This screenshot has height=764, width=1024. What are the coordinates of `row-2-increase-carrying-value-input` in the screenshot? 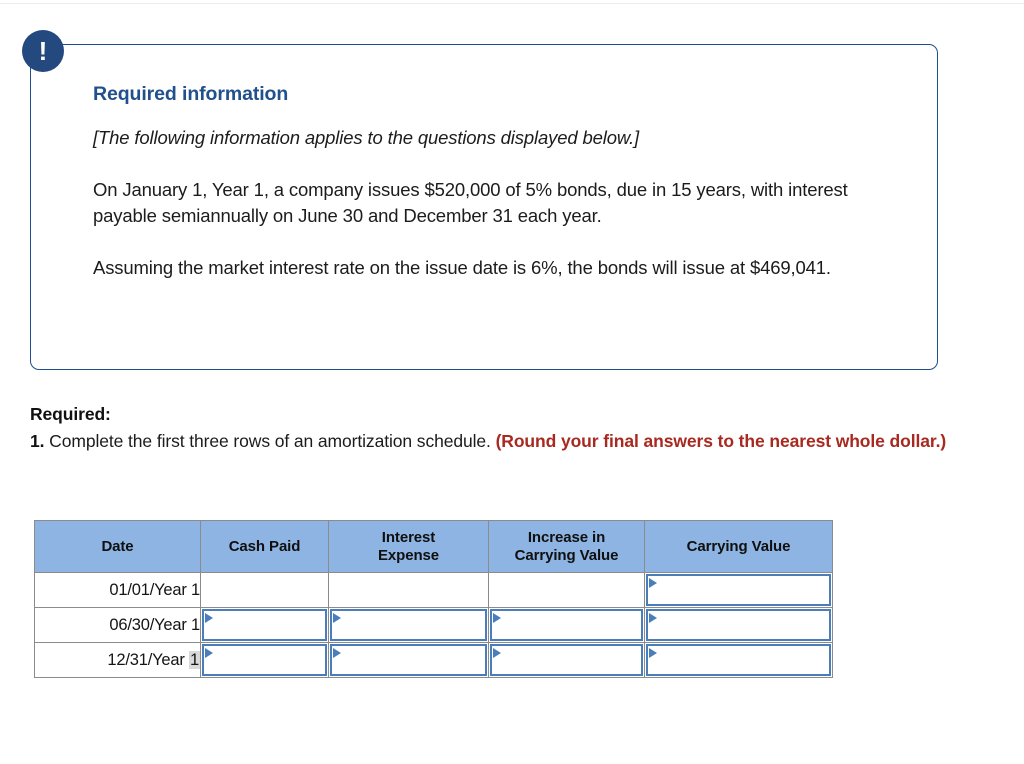 It's located at (566, 625).